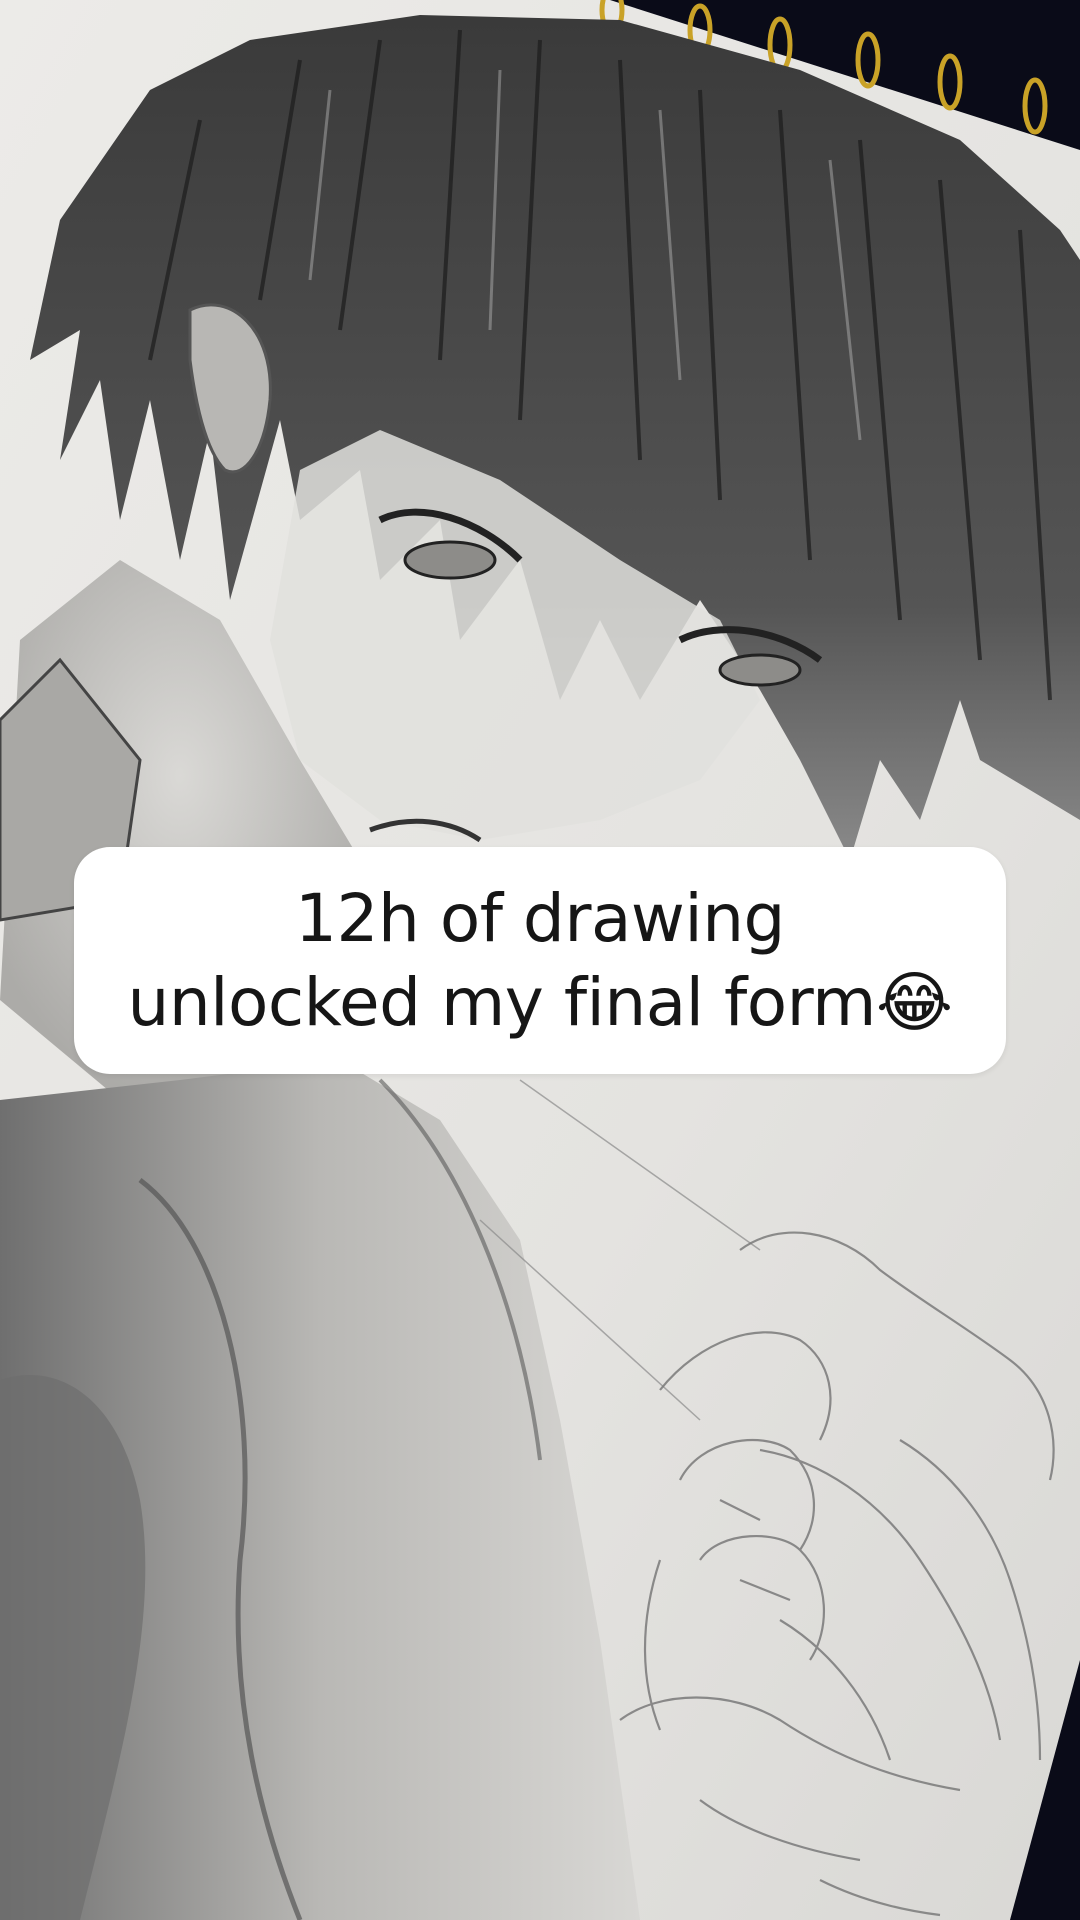 Image resolution: width=1080 pixels, height=1920 pixels. I want to click on tears-of-joy-emoji-icon: 😂, so click(914, 1002).